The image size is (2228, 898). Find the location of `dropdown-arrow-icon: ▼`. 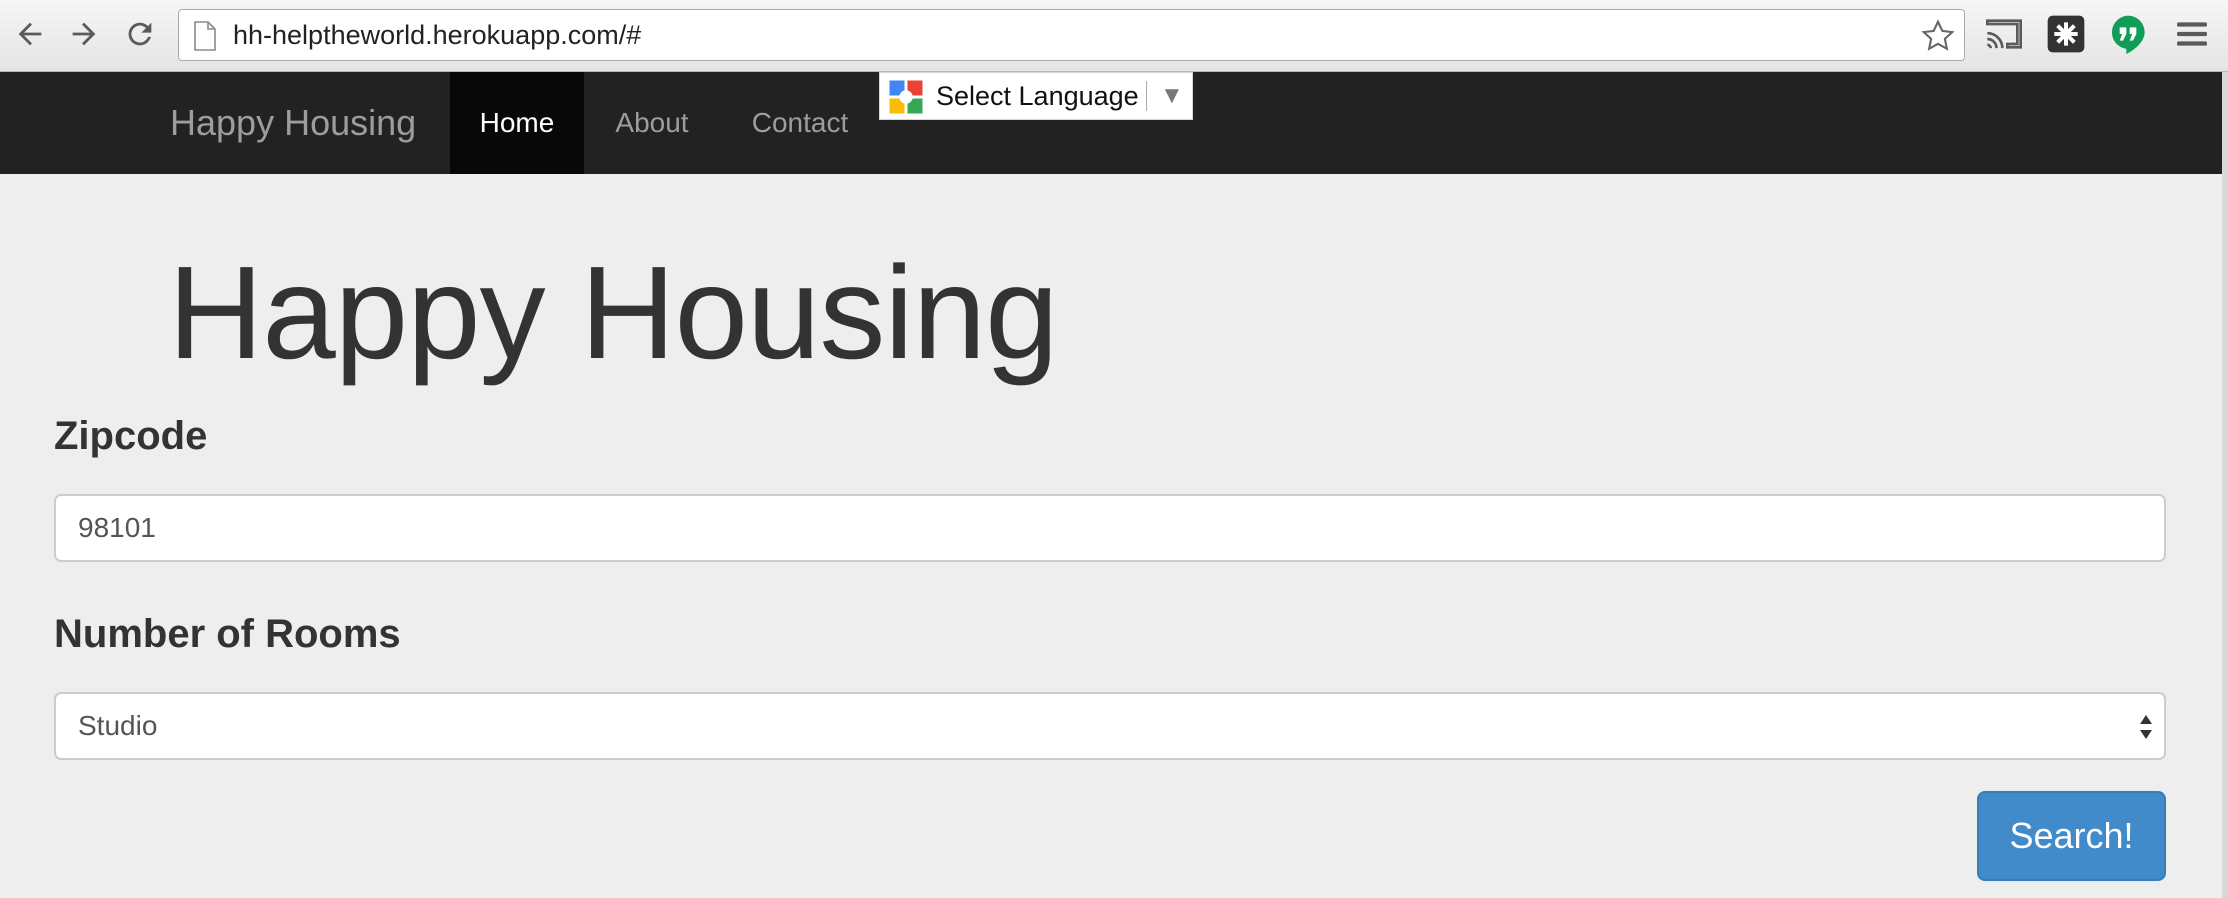

dropdown-arrow-icon: ▼ is located at coordinates (1172, 96).